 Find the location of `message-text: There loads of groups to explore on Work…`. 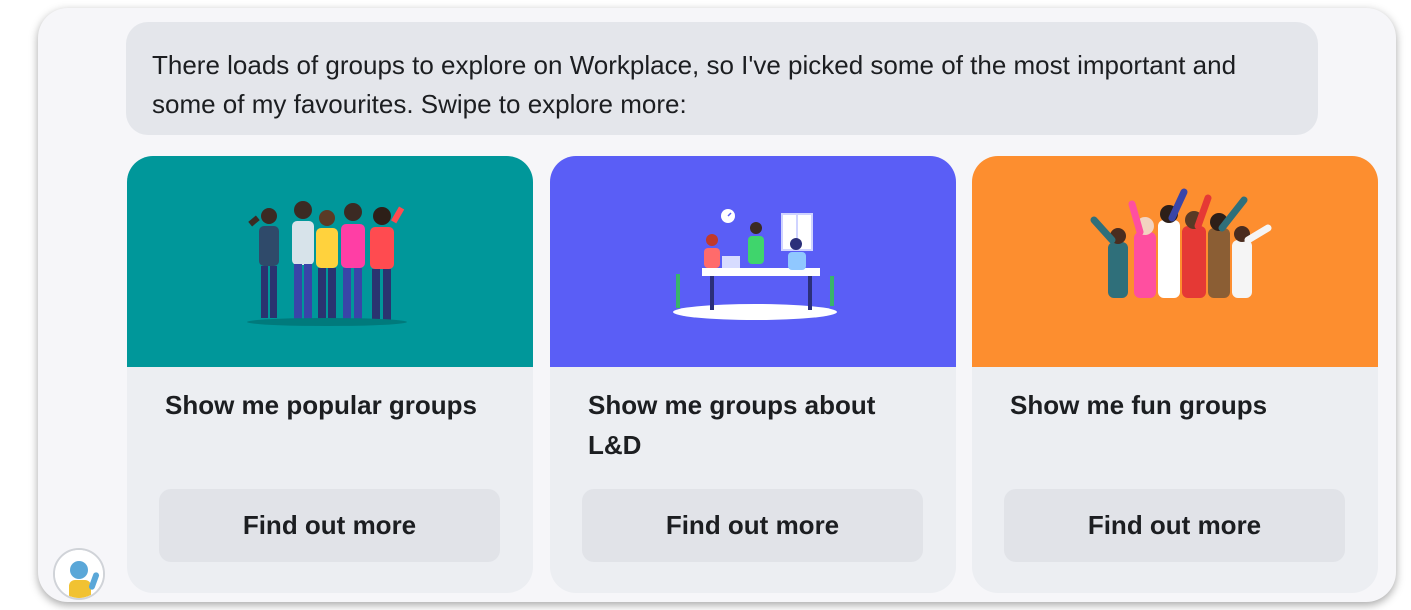

message-text: There loads of groups to explore on Work… is located at coordinates (694, 84).